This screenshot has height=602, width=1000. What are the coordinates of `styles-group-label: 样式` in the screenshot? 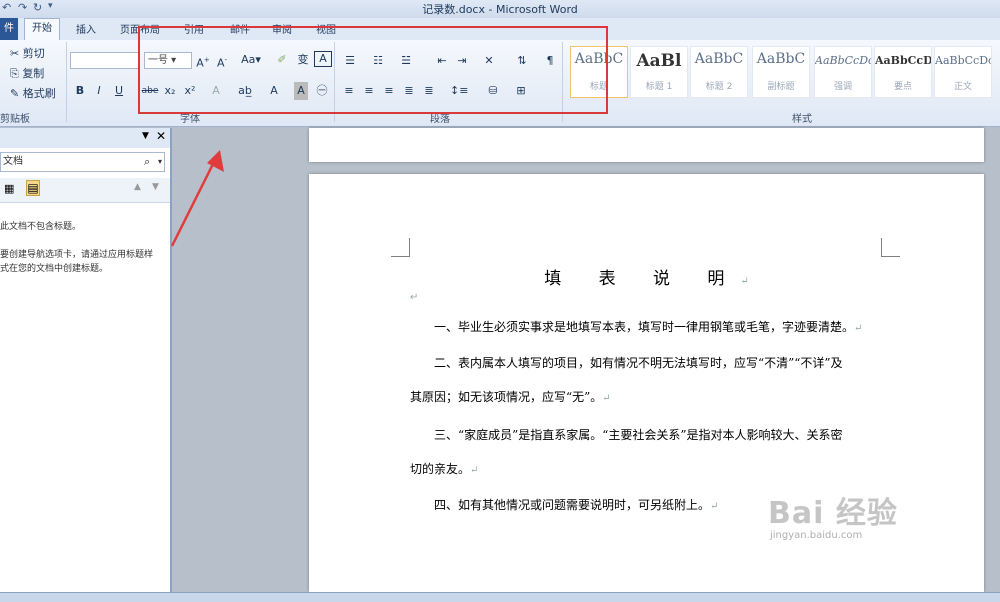 It's located at (802, 119).